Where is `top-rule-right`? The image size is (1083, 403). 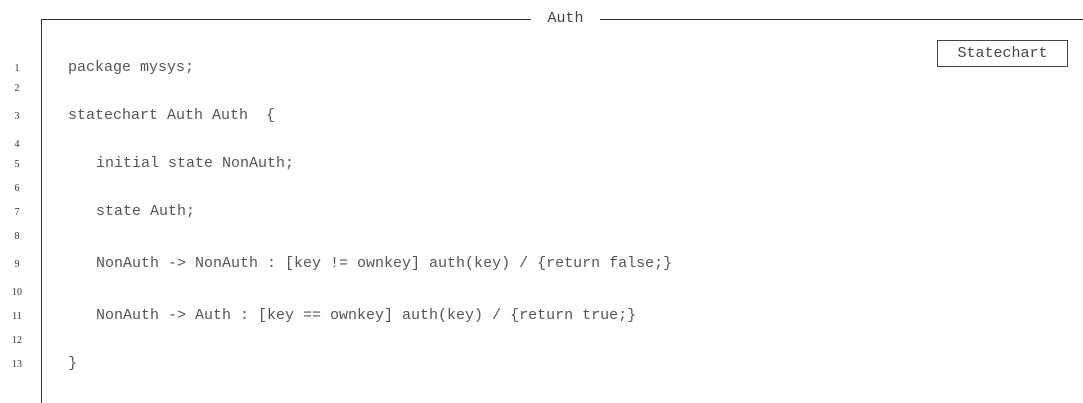 top-rule-right is located at coordinates (841, 19).